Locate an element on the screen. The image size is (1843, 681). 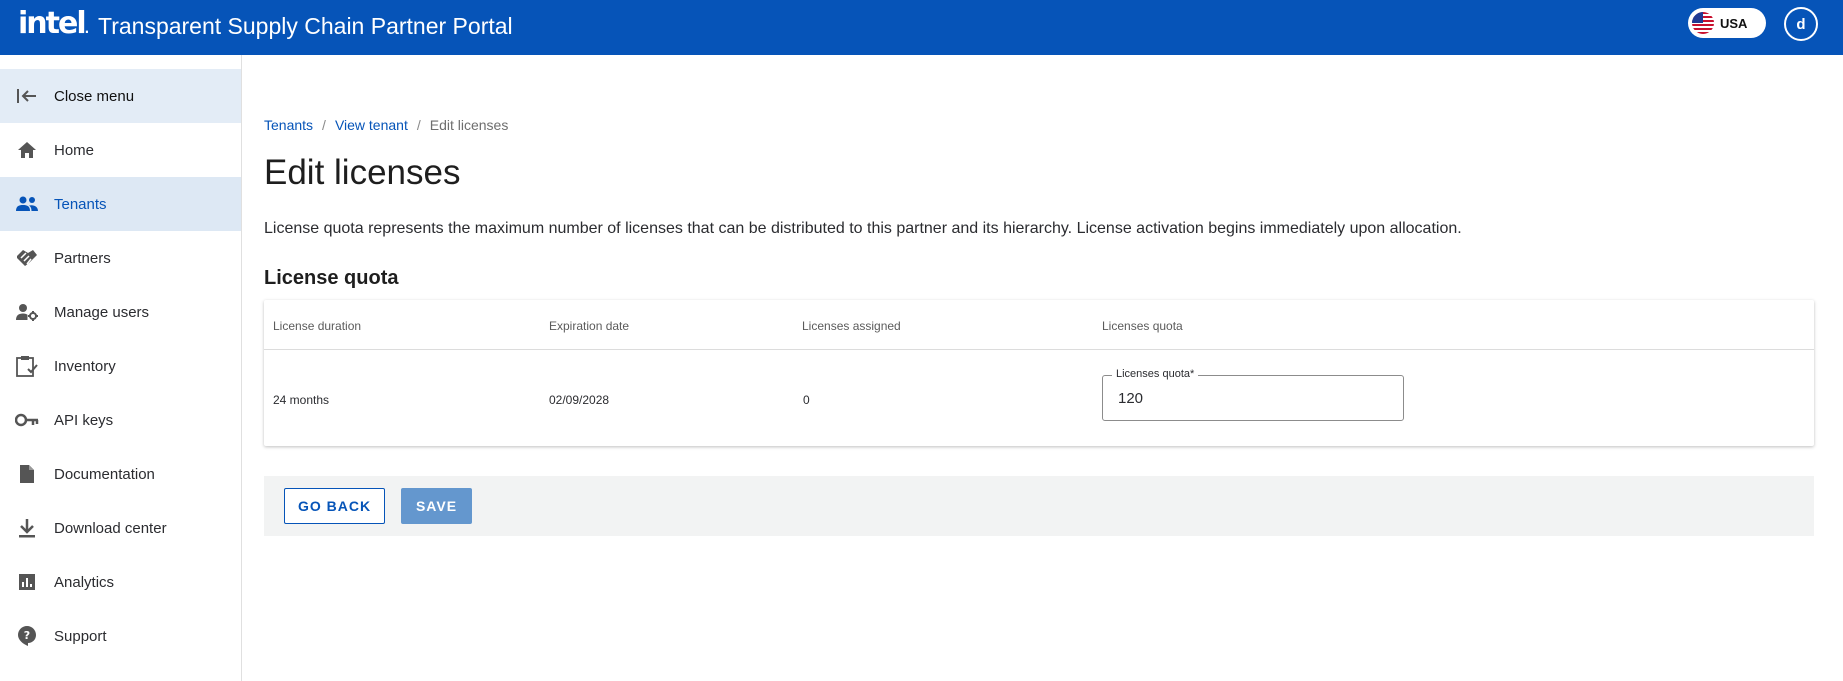
sidebar-item-close-menu: Close menu is located at coordinates (120, 96).